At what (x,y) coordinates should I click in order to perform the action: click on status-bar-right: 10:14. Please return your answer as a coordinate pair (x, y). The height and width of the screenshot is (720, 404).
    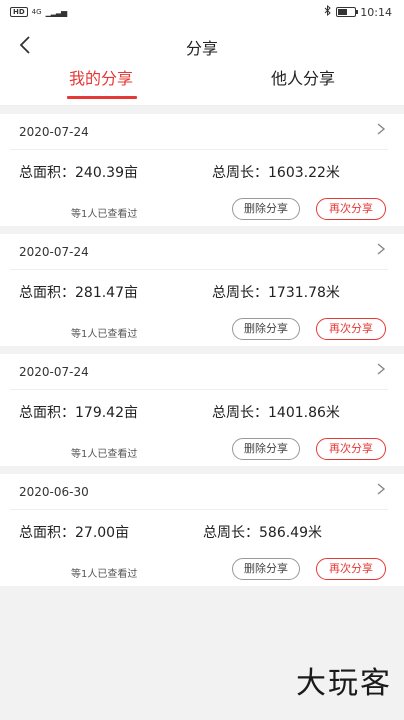
    Looking at the image, I should click on (358, 11).